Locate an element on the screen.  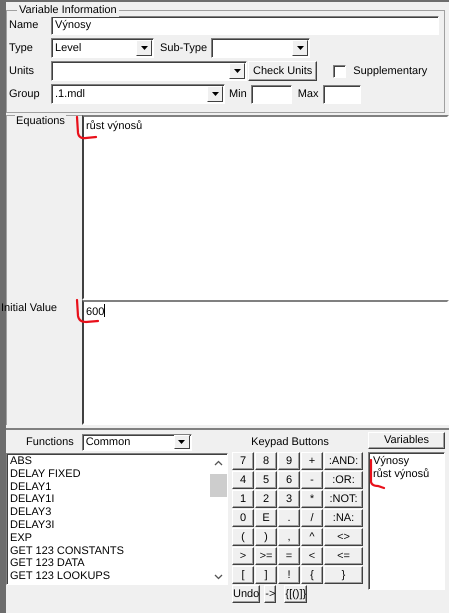
keypad-key: >= is located at coordinates (266, 556).